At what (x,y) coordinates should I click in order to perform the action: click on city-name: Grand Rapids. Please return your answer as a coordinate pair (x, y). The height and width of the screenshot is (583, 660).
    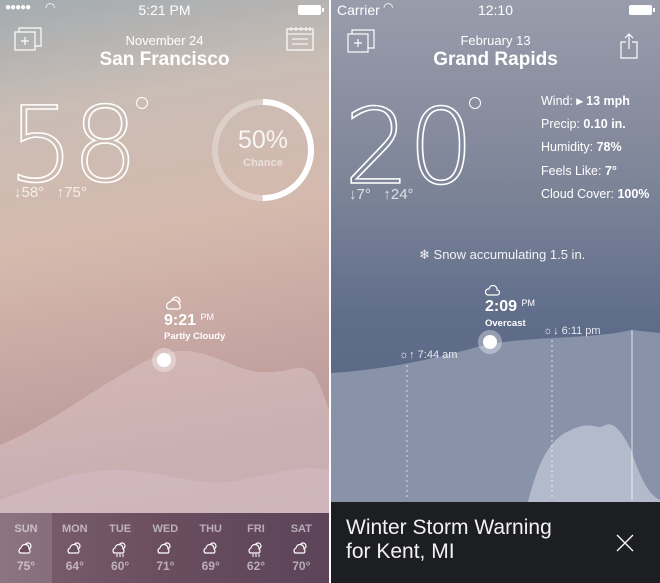
    Looking at the image, I should click on (495, 59).